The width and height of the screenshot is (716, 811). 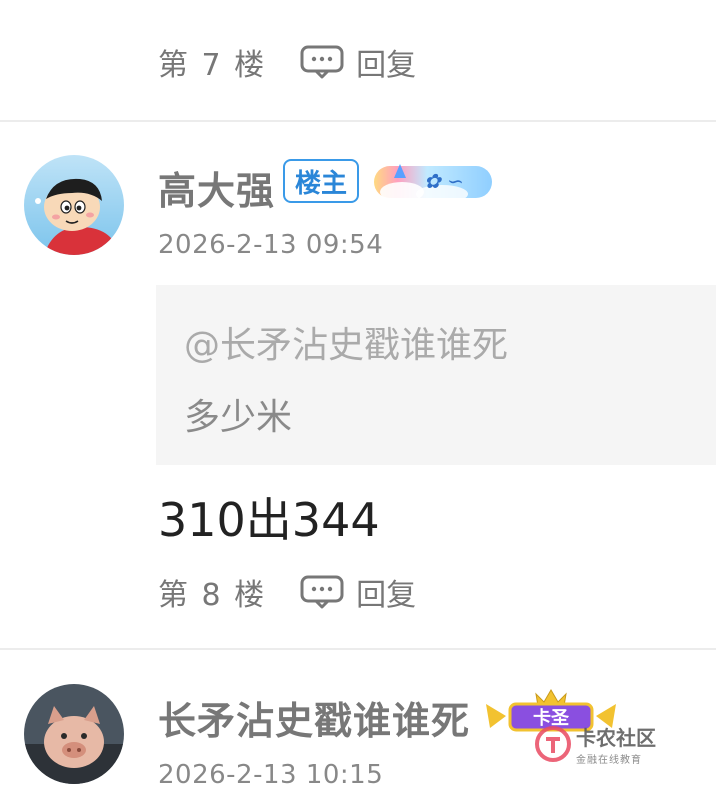 I want to click on pig-avatar-icon, so click(x=74, y=734).